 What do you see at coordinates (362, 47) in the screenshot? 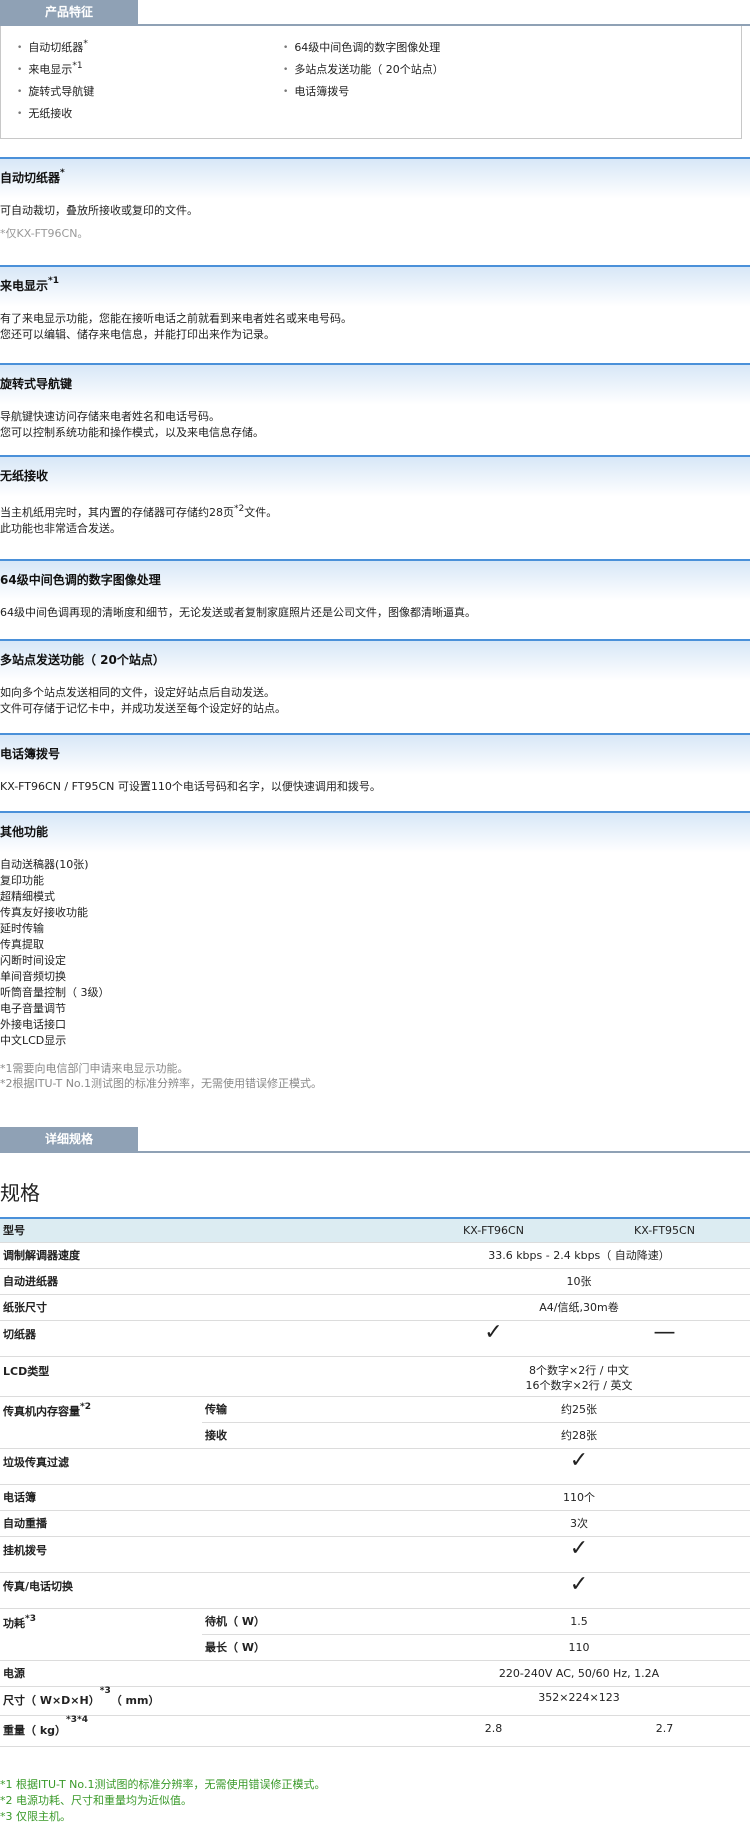
I see `feature-item: • 64级中间色调的数字图像处理` at bounding box center [362, 47].